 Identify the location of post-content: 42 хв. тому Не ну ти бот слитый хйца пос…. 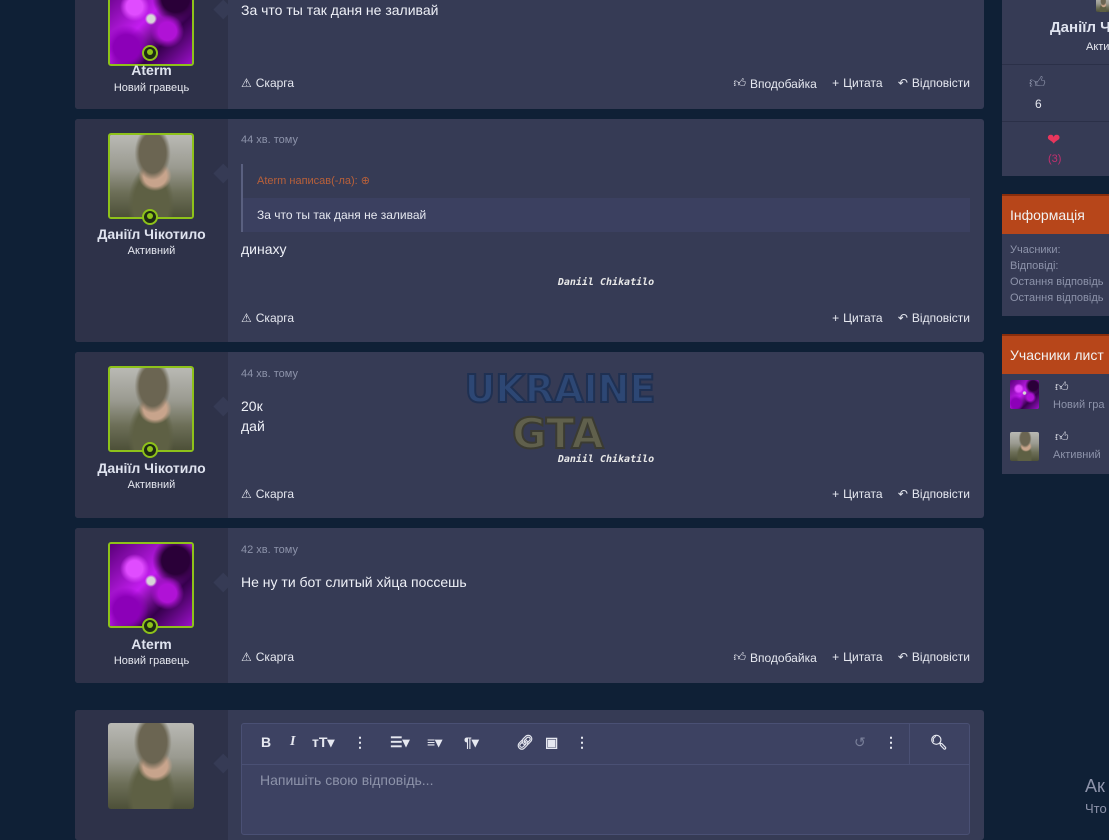
(606, 605).